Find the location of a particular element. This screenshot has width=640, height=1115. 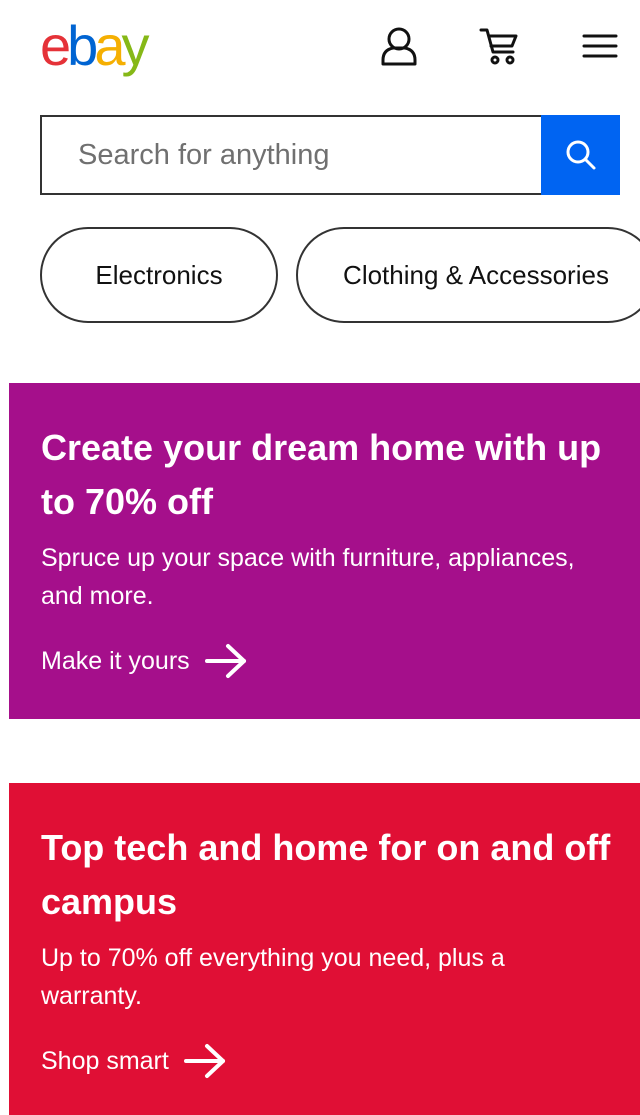

header: ebay is located at coordinates (320, 50).